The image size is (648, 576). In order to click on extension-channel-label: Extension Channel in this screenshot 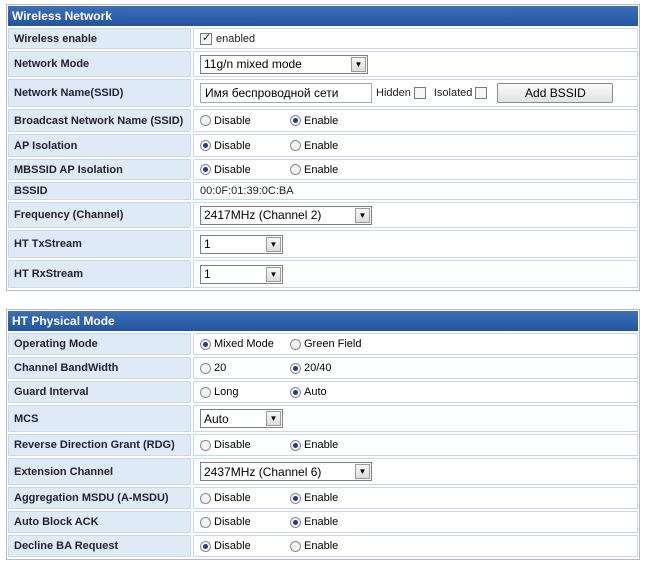, I will do `click(99, 471)`.